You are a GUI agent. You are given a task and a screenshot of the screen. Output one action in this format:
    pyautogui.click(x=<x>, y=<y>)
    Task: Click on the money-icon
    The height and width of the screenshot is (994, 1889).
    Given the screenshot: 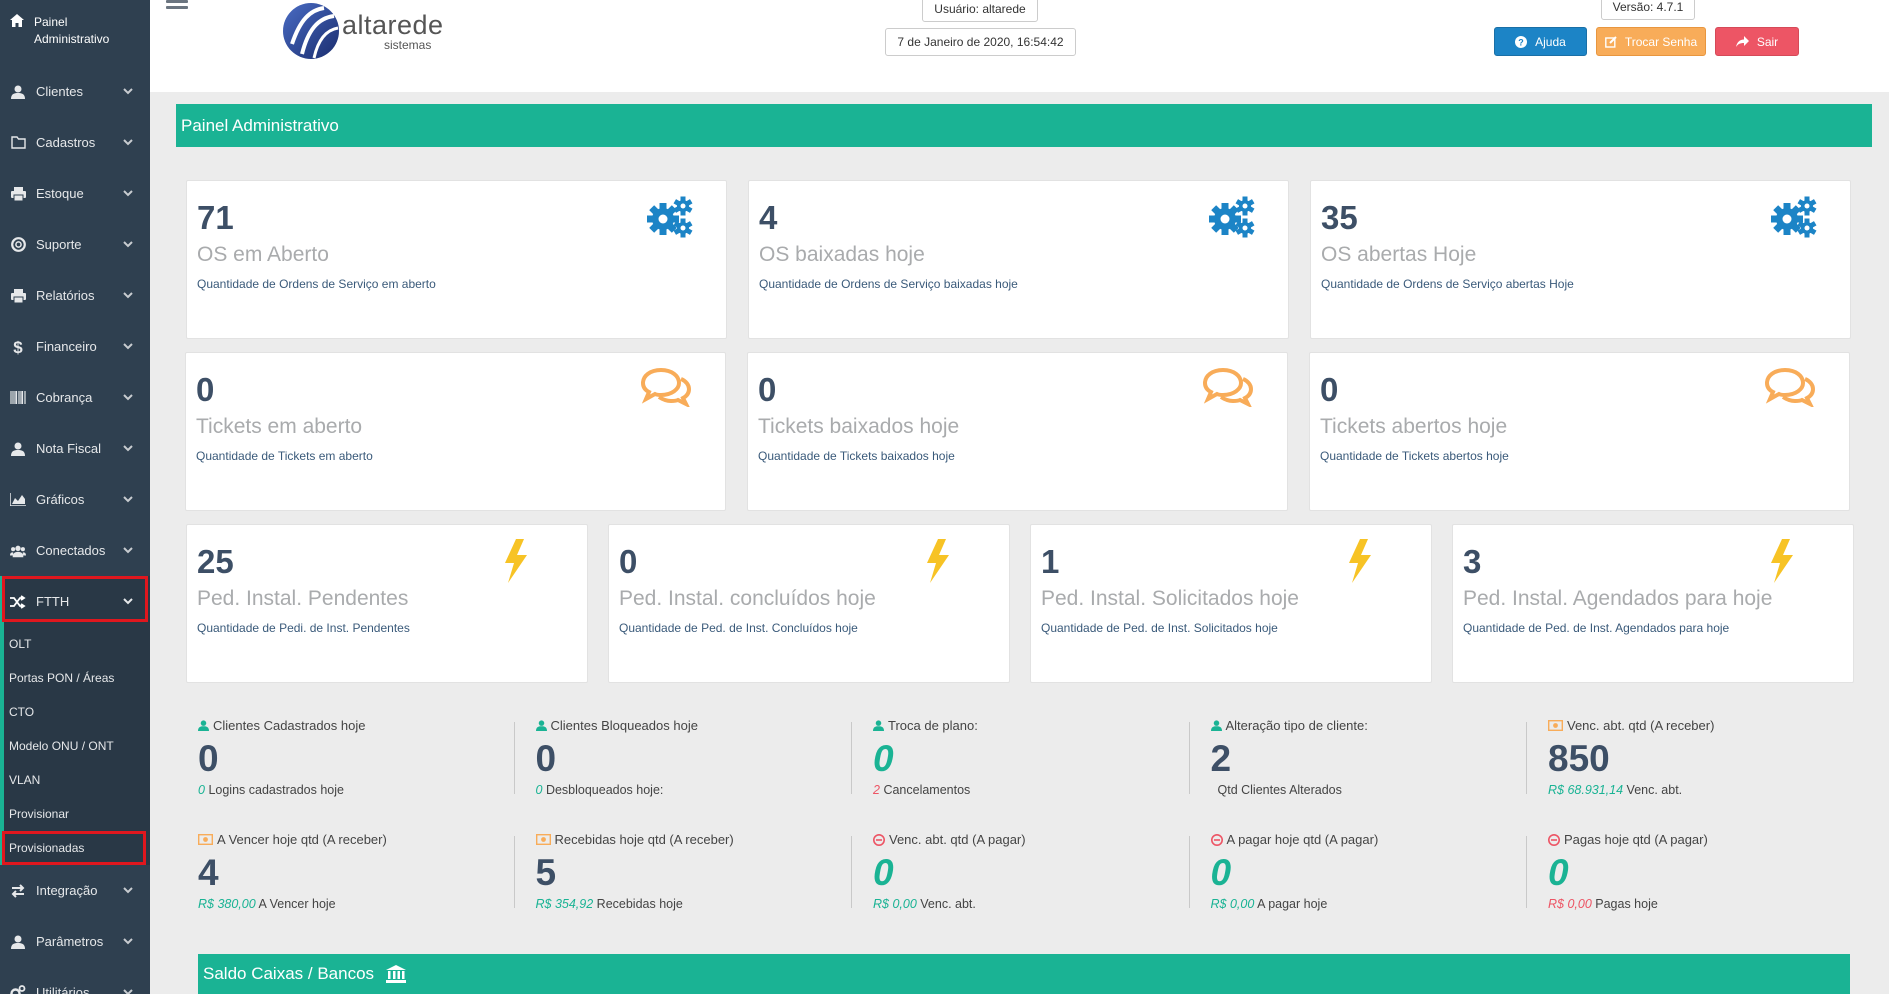 What is the action you would take?
    pyautogui.click(x=205, y=839)
    